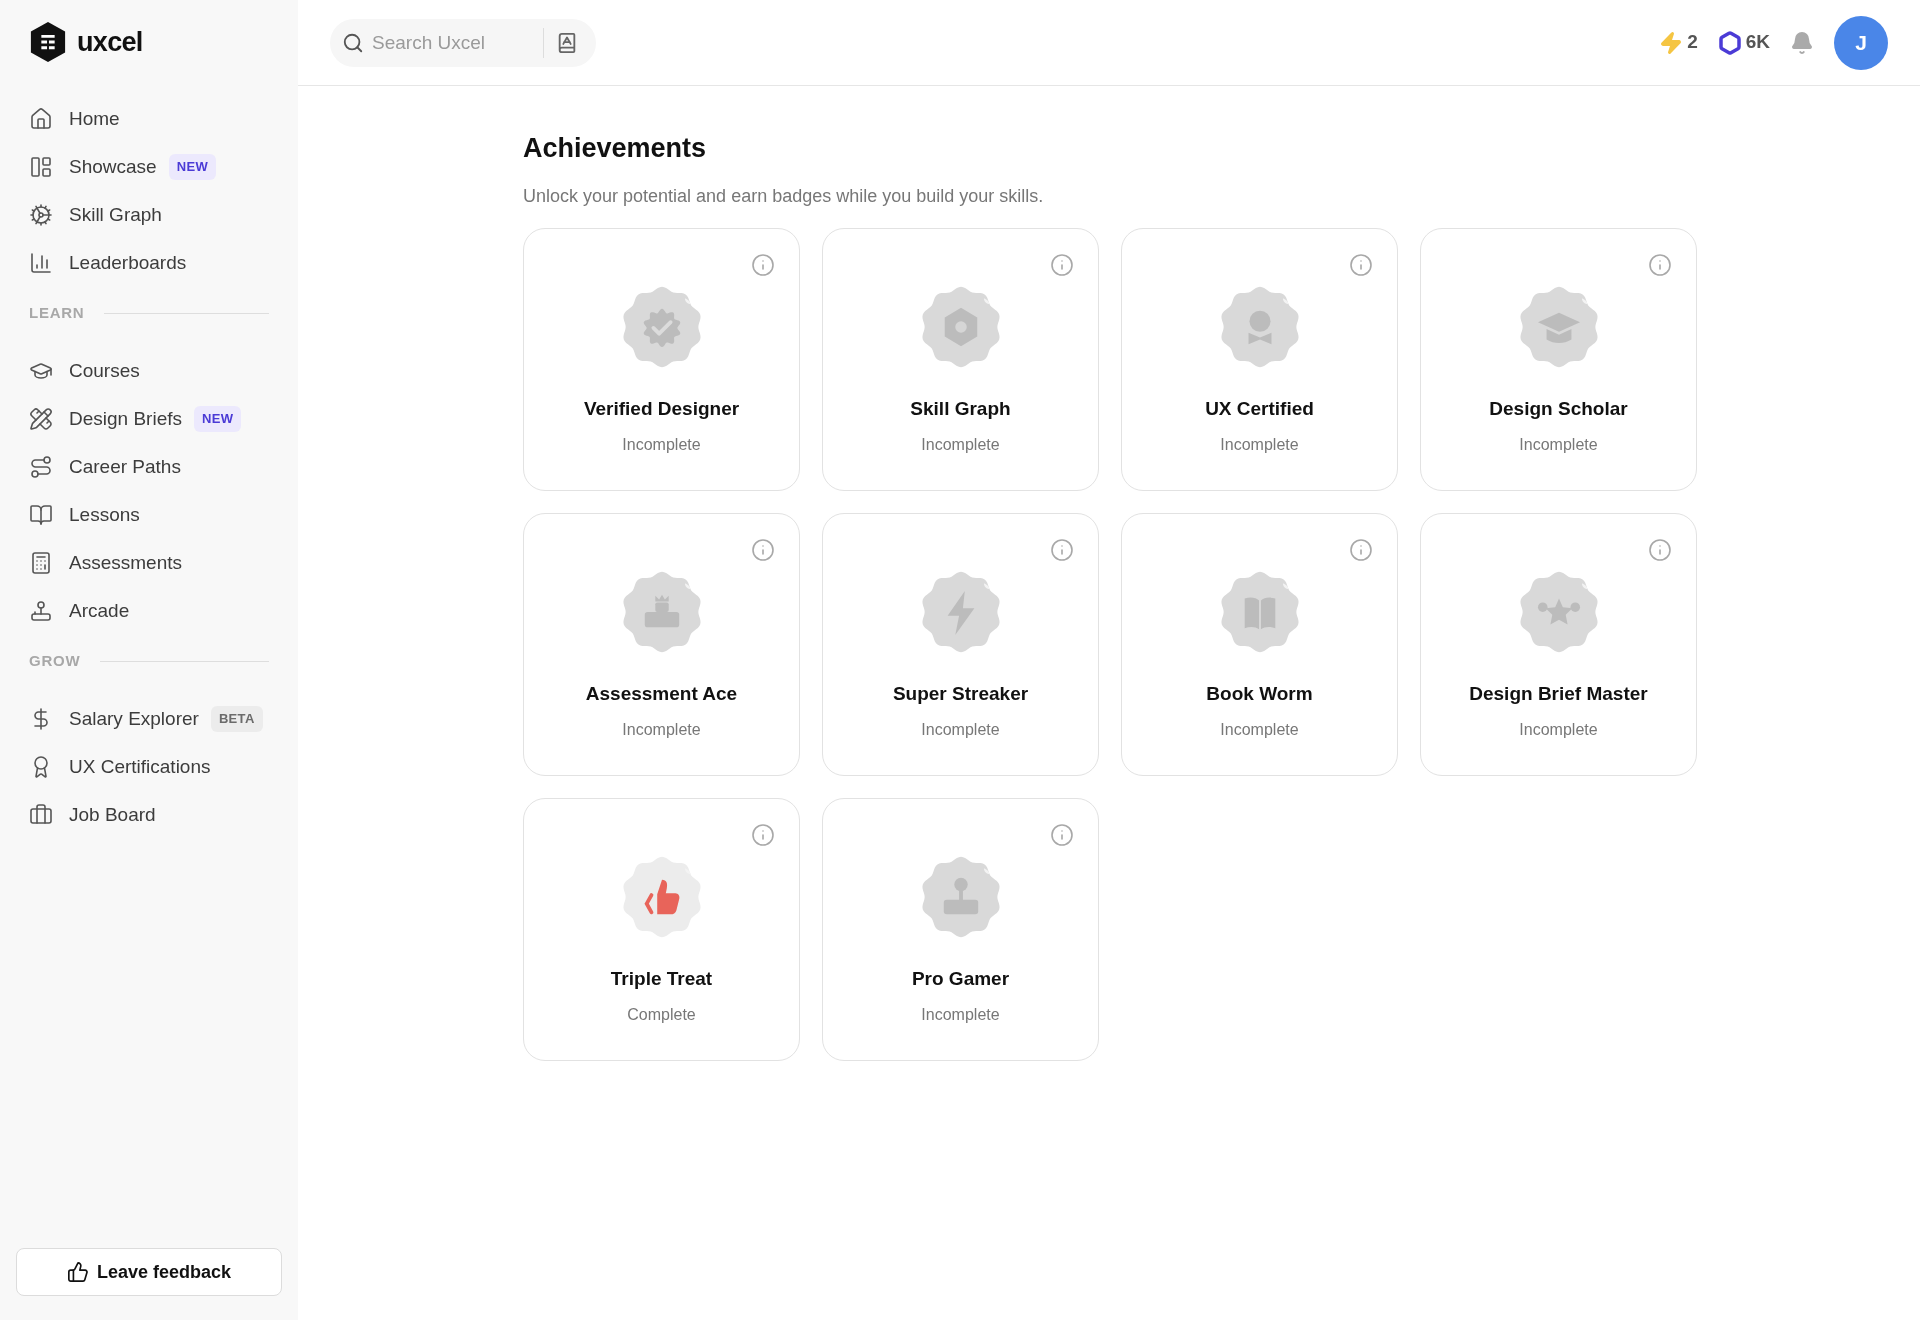  Describe the element at coordinates (149, 371) in the screenshot. I see `nav-item: Courses` at that location.